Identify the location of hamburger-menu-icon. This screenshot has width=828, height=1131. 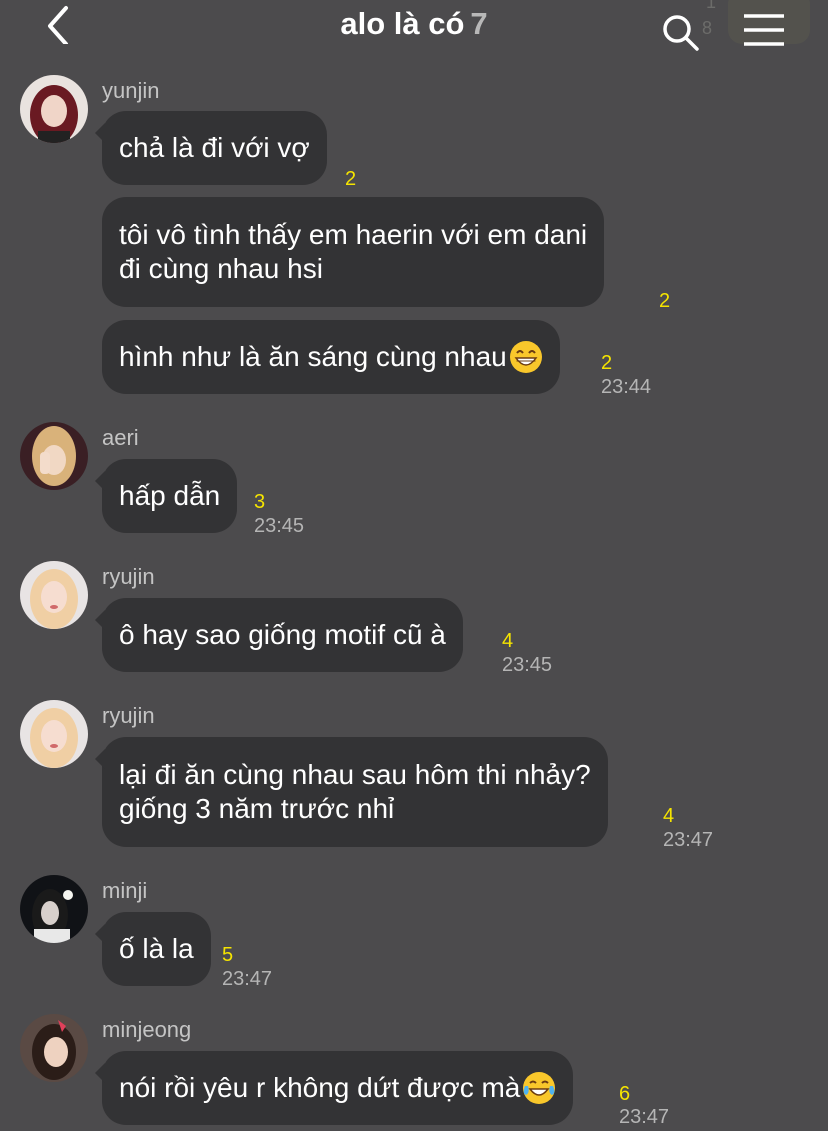
(764, 30).